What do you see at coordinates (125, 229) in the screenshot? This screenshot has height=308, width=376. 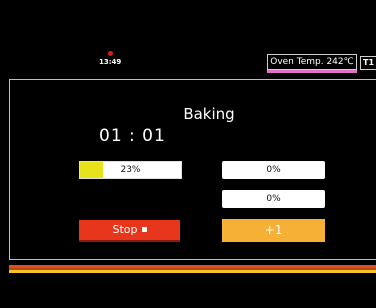 I see `stop-button-label: Stop` at bounding box center [125, 229].